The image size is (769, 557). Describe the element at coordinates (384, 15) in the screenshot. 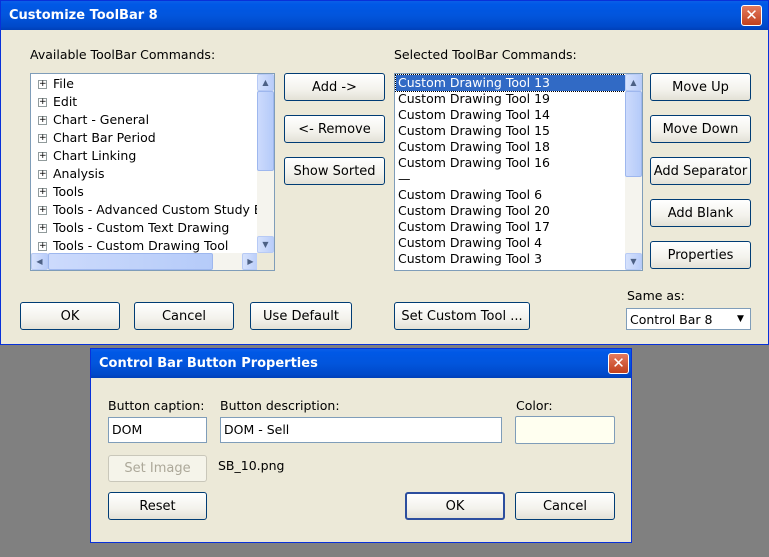

I see `customize-title-bar: Customize ToolBar 8` at that location.